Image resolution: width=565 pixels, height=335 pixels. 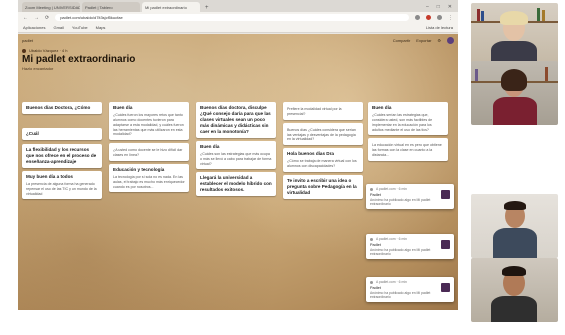 I want to click on browser-tab-active: Mi padlet extraordinario, so click(x=171, y=7).